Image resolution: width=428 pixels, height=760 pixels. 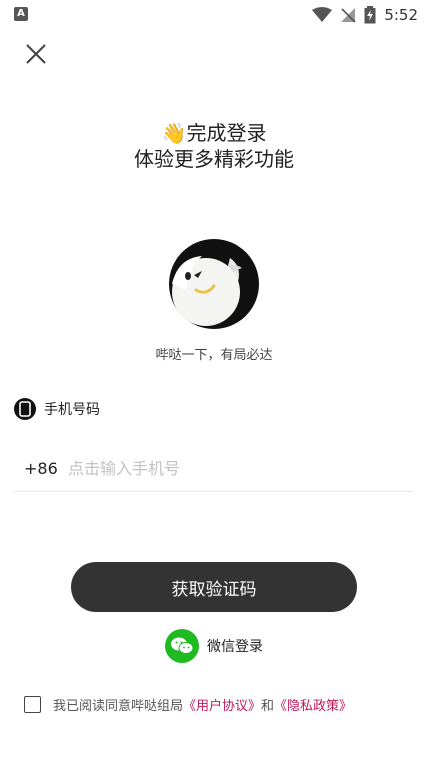 I want to click on headline-subtitle: 体验更多精彩功能, so click(x=214, y=159).